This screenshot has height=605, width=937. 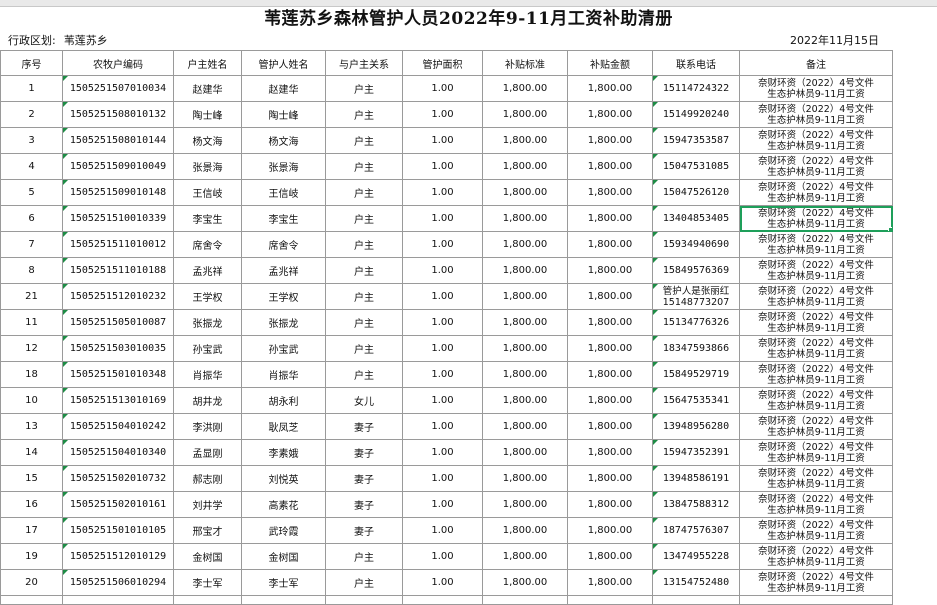 I want to click on householder-name-cell: 王学权, so click(x=207, y=296).